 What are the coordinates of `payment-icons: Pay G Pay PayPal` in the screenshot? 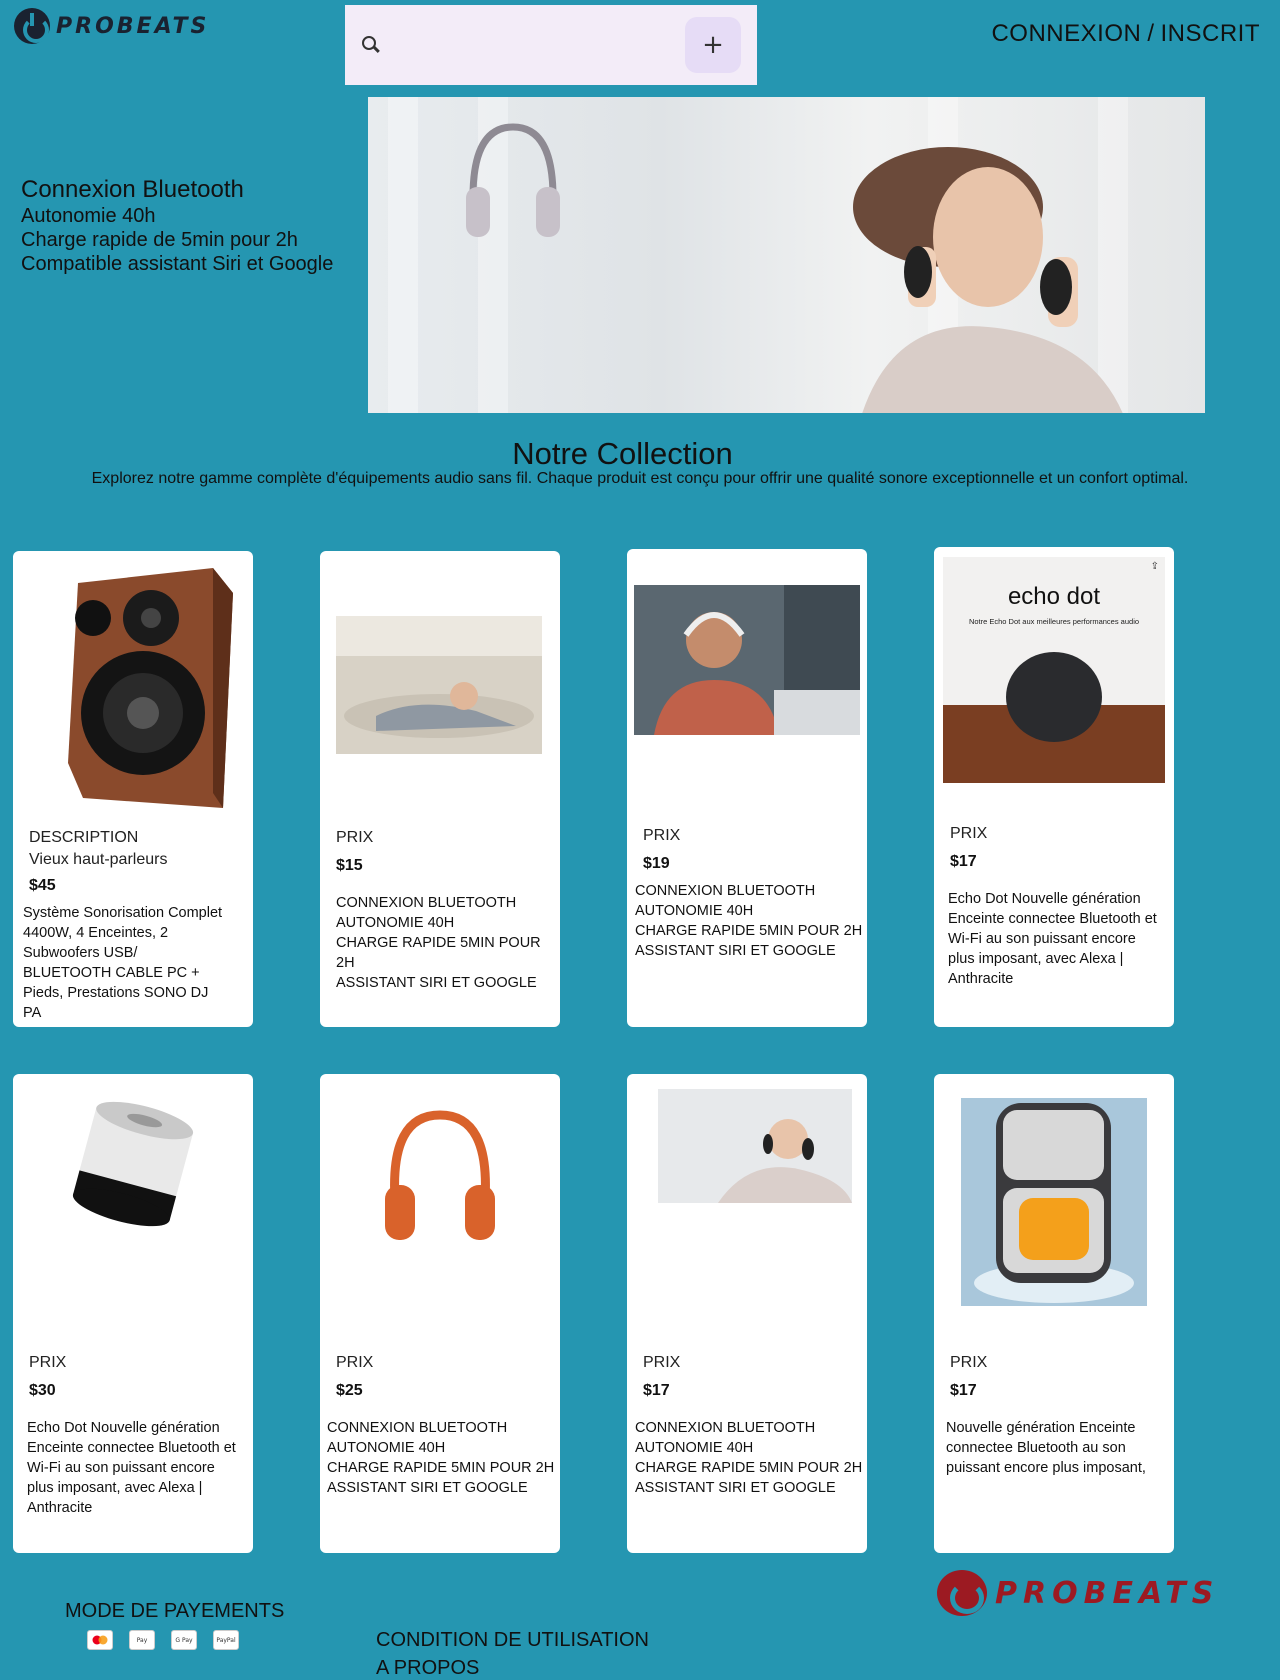 It's located at (163, 1640).